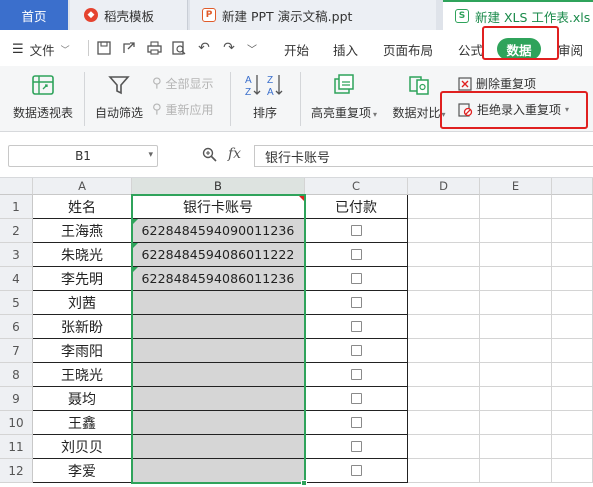 The image size is (593, 487). What do you see at coordinates (16, 423) in the screenshot?
I see `row-header: 10` at bounding box center [16, 423].